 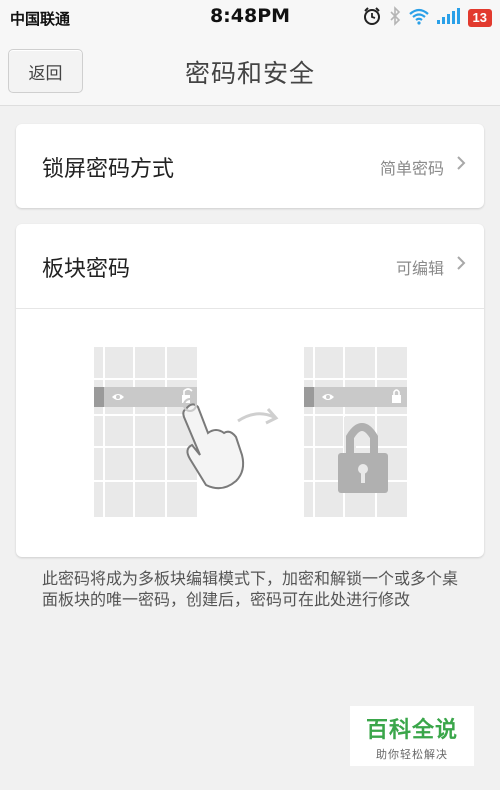 I want to click on tile-password-label: 板块密码, so click(x=86, y=269).